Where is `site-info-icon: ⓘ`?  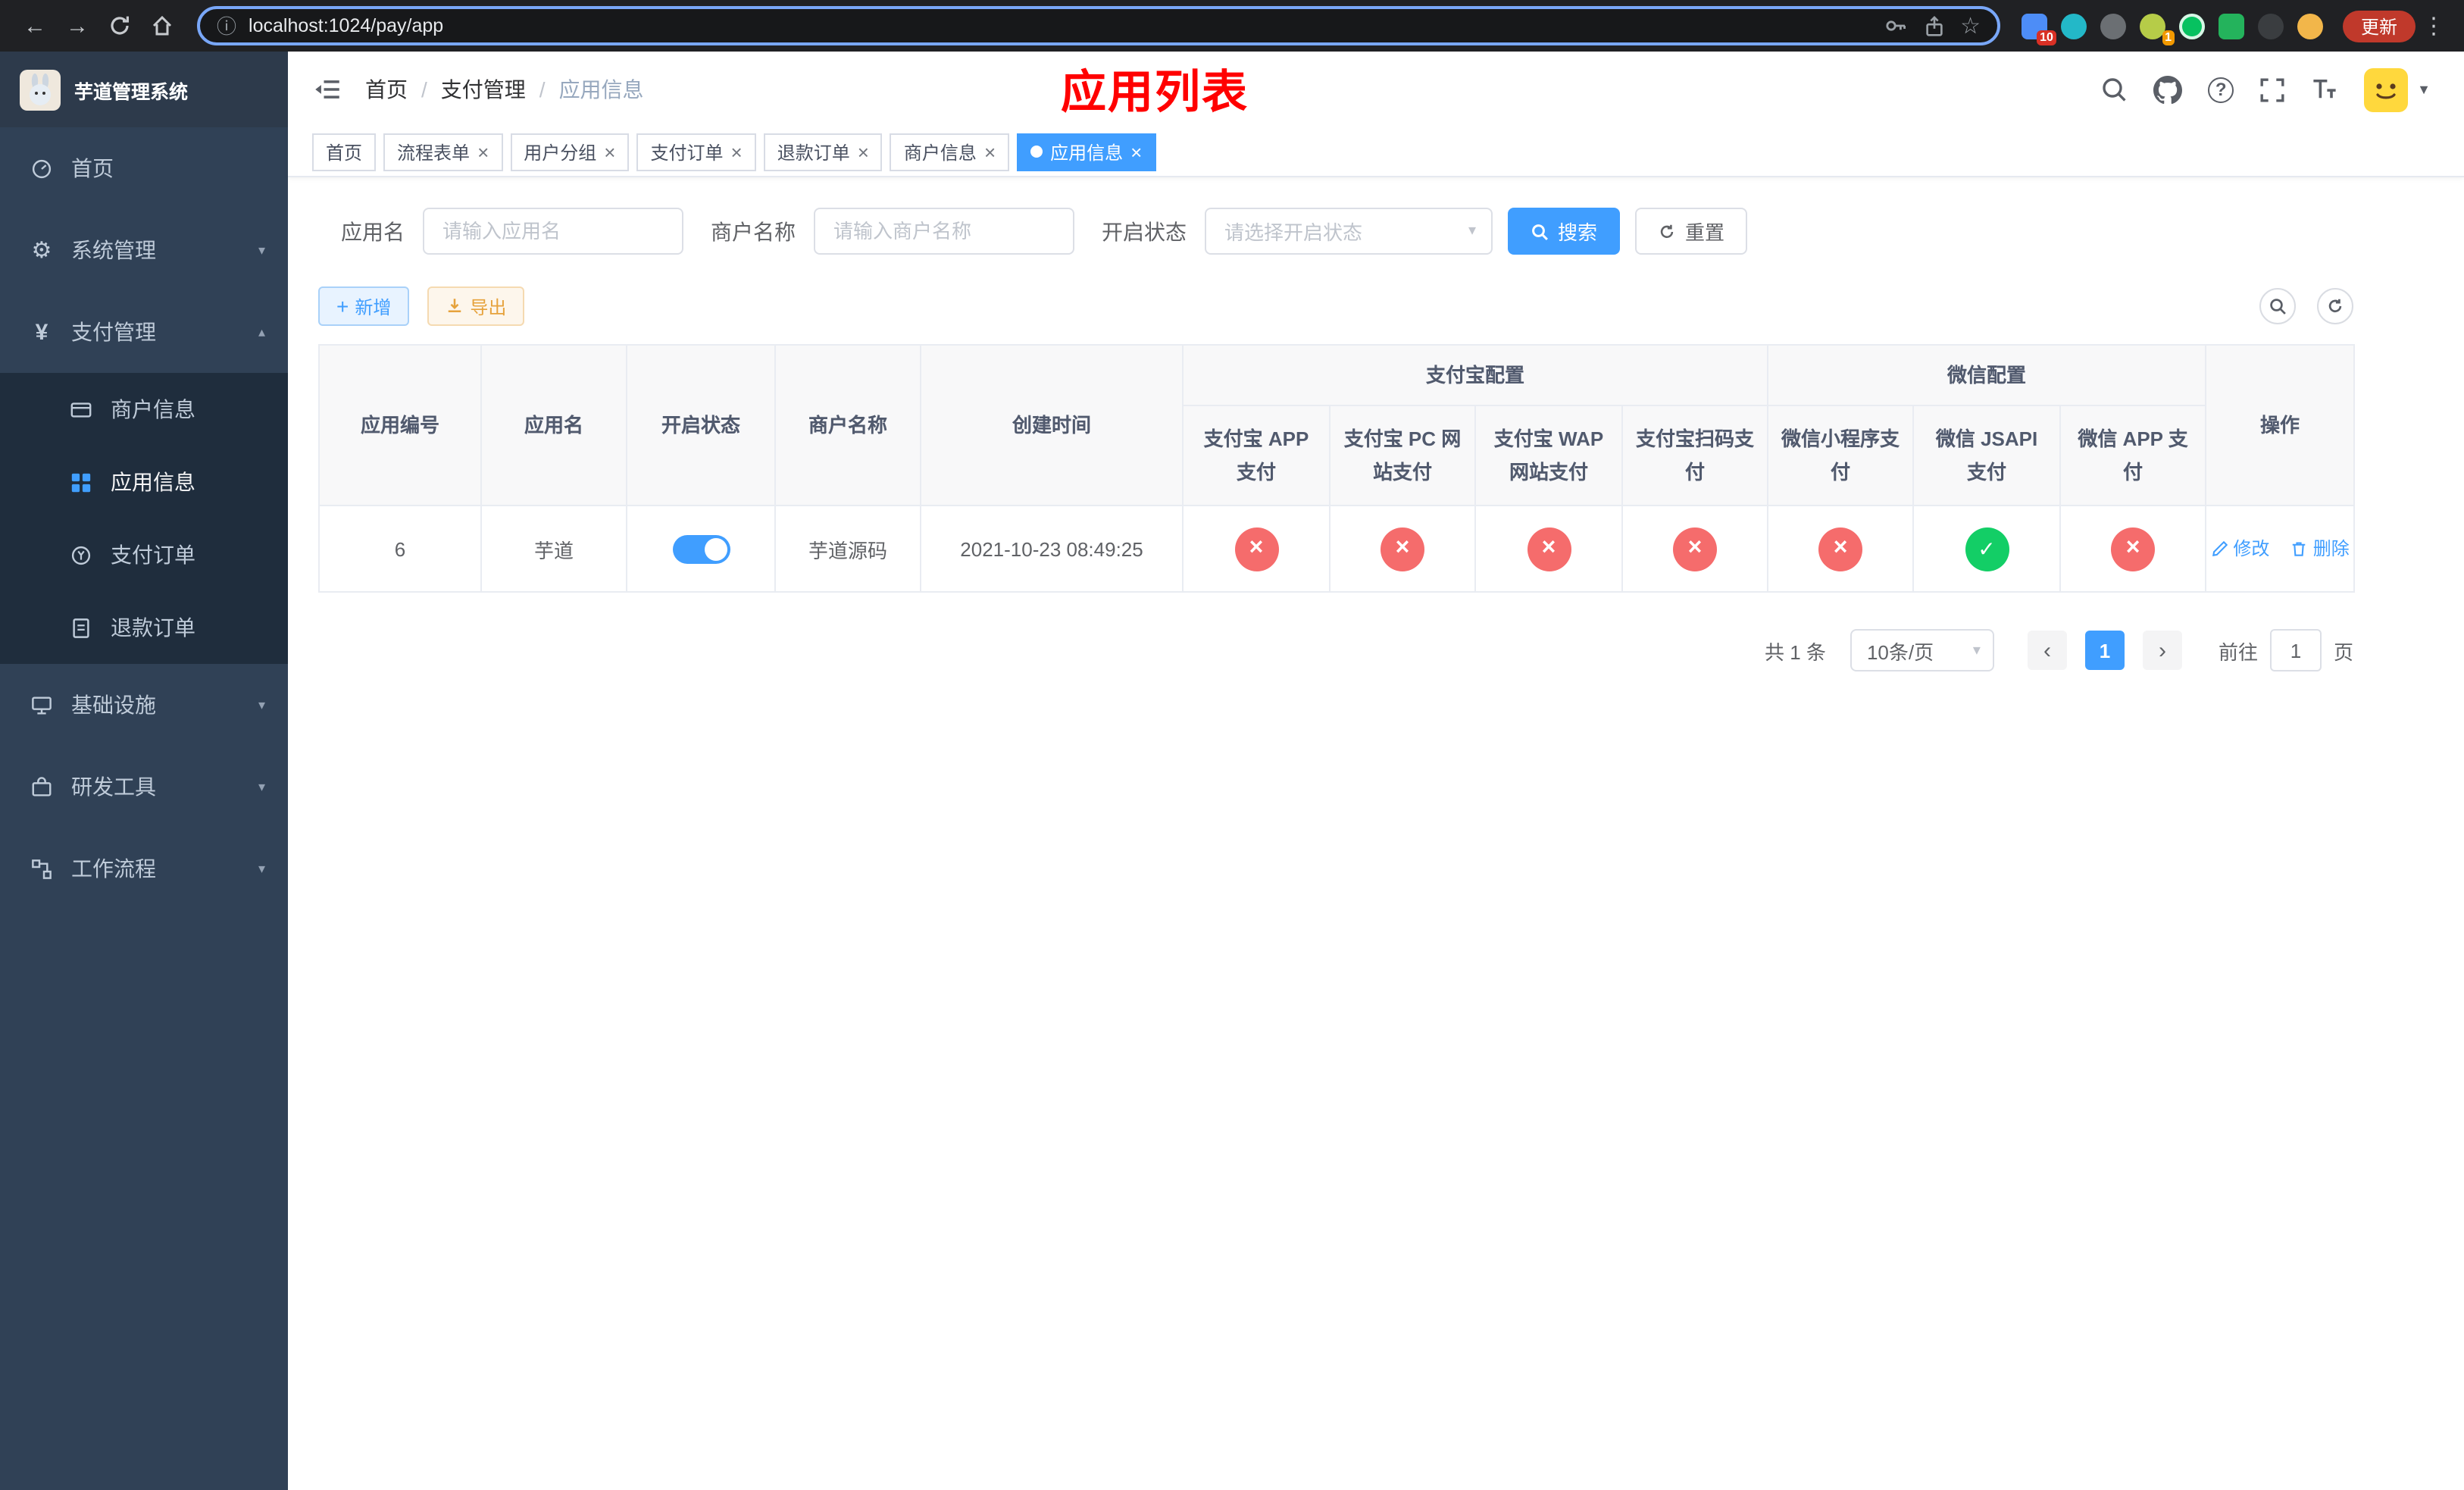 site-info-icon: ⓘ is located at coordinates (226, 26).